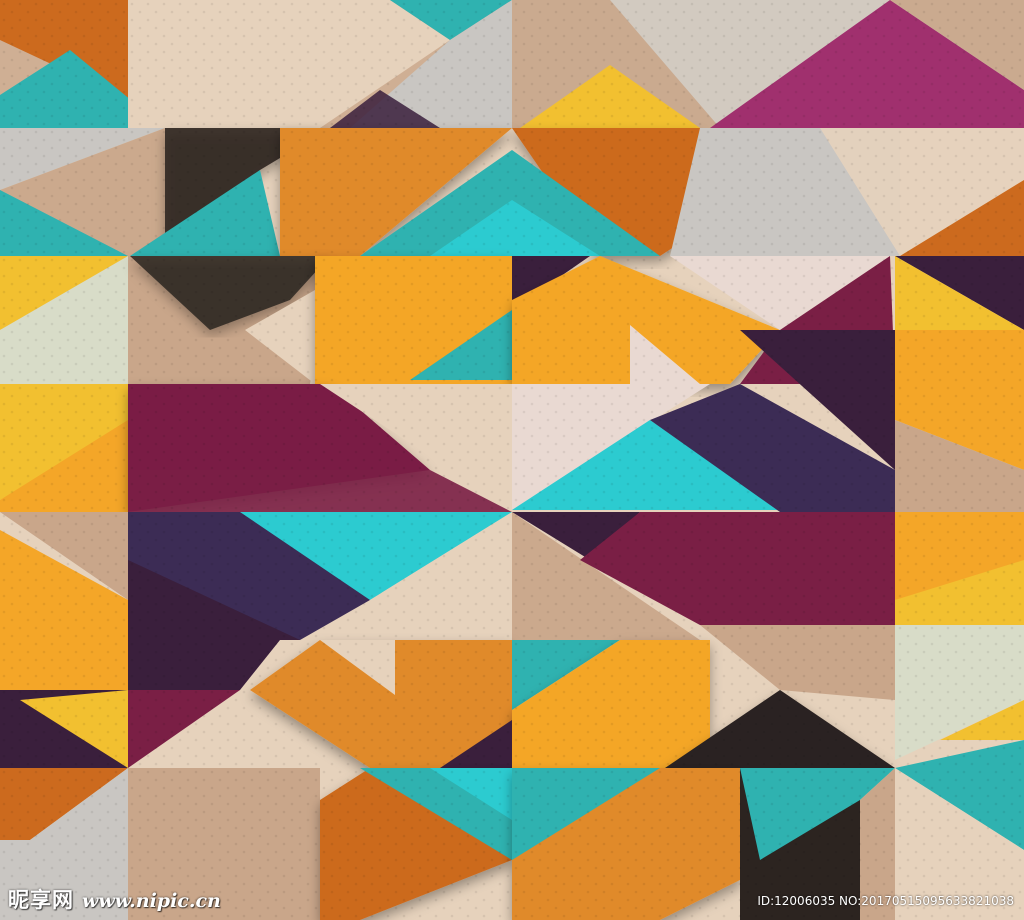 This screenshot has height=920, width=1024. Describe the element at coordinates (151, 901) in the screenshot. I see `watermark-site: www.nipic.cn` at that location.